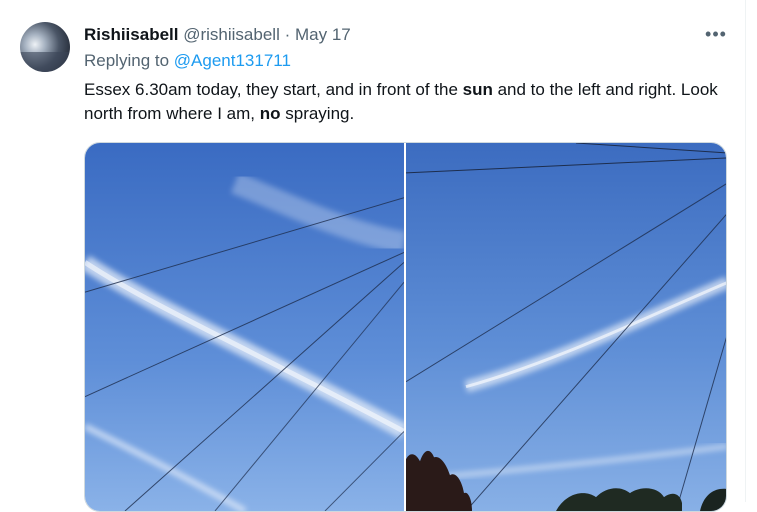  What do you see at coordinates (231, 34) in the screenshot?
I see `author-handle: @rishiisabell` at bounding box center [231, 34].